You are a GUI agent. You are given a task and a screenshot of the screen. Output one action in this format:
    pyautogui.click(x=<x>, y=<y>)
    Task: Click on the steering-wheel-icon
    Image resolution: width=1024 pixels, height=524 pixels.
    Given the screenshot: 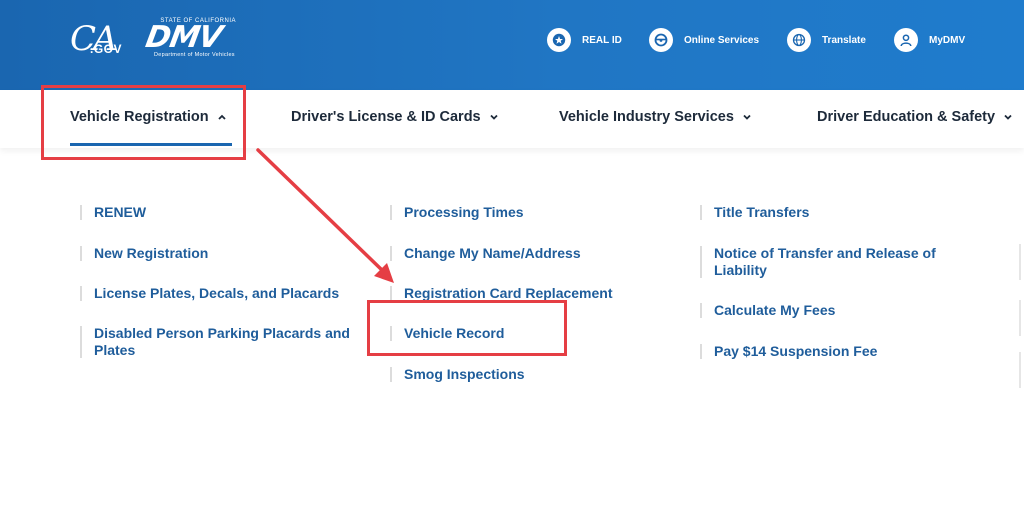 What is the action you would take?
    pyautogui.click(x=661, y=40)
    